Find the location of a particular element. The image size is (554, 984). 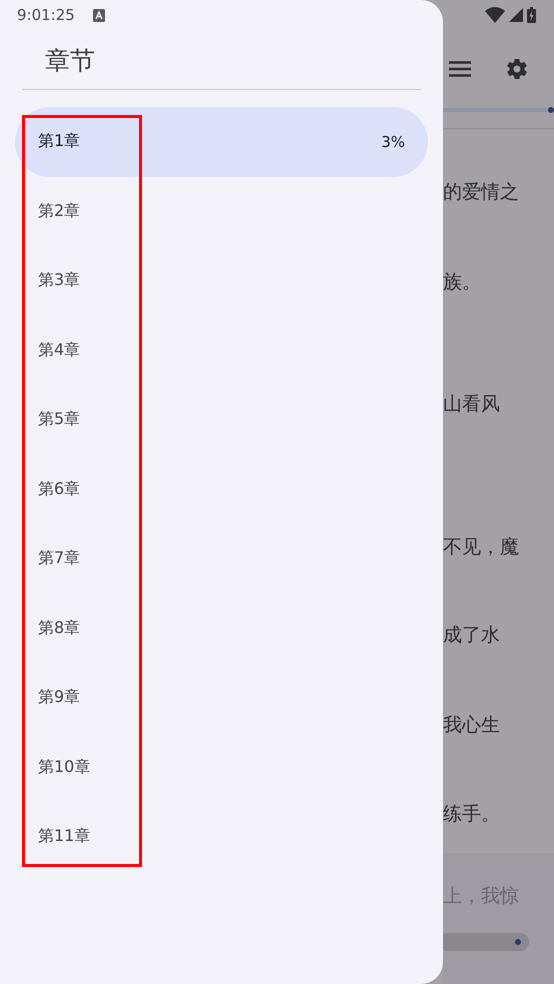

chapter-item: 第9章 is located at coordinates (221, 697).